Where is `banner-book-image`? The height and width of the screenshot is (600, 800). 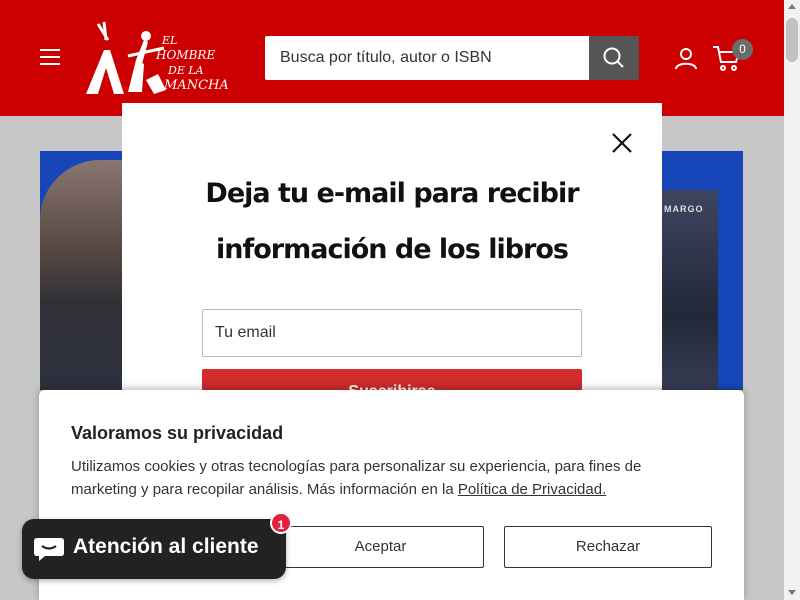 banner-book-image is located at coordinates (690, 295).